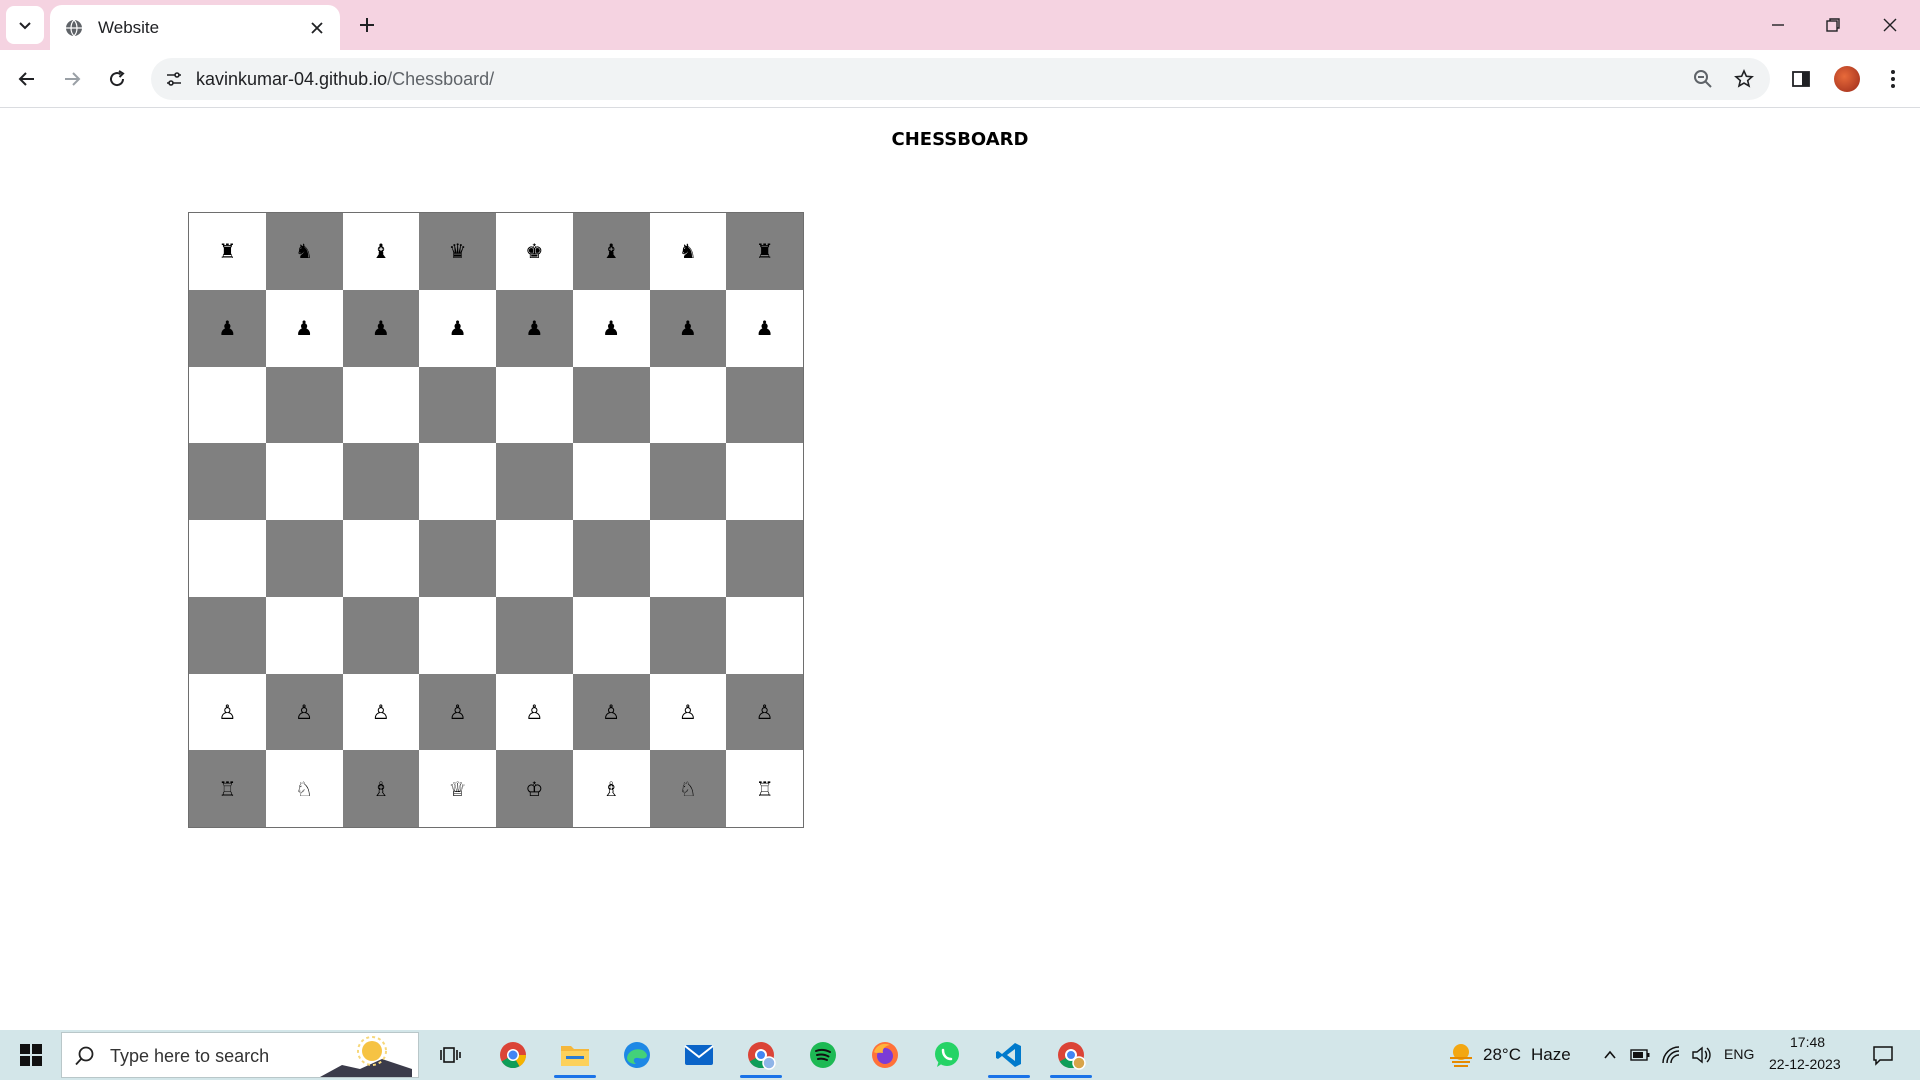 This screenshot has height=1080, width=1920. Describe the element at coordinates (1610, 1055) in the screenshot. I see `show-hidden-icons-button` at that location.